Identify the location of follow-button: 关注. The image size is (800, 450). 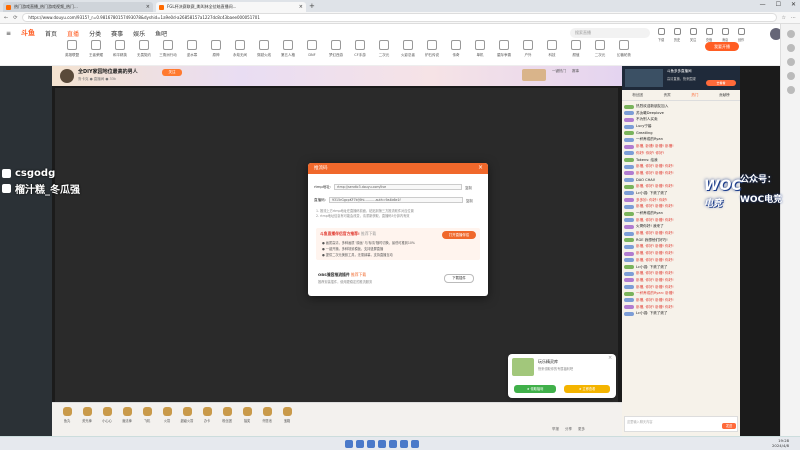
(172, 72).